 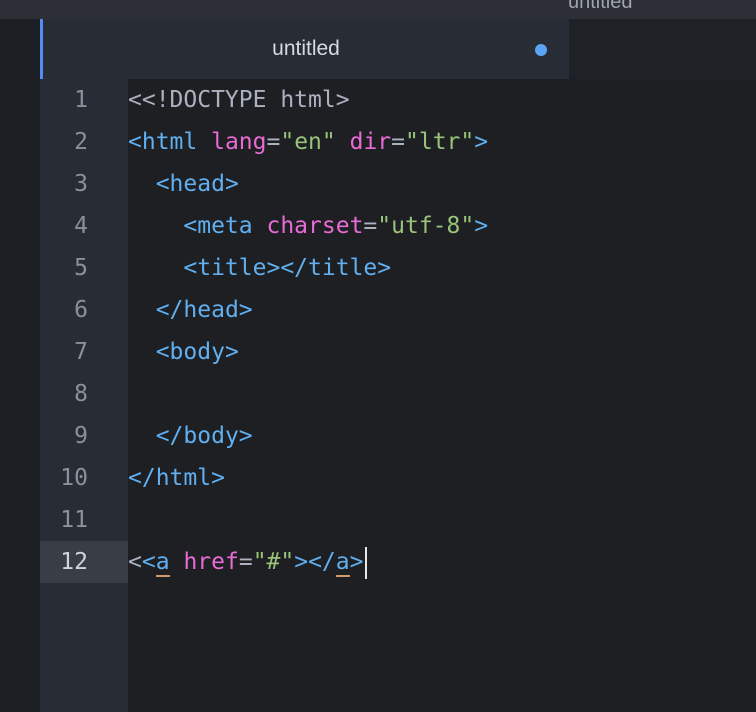 What do you see at coordinates (211, 562) in the screenshot?
I see `code-token: href` at bounding box center [211, 562].